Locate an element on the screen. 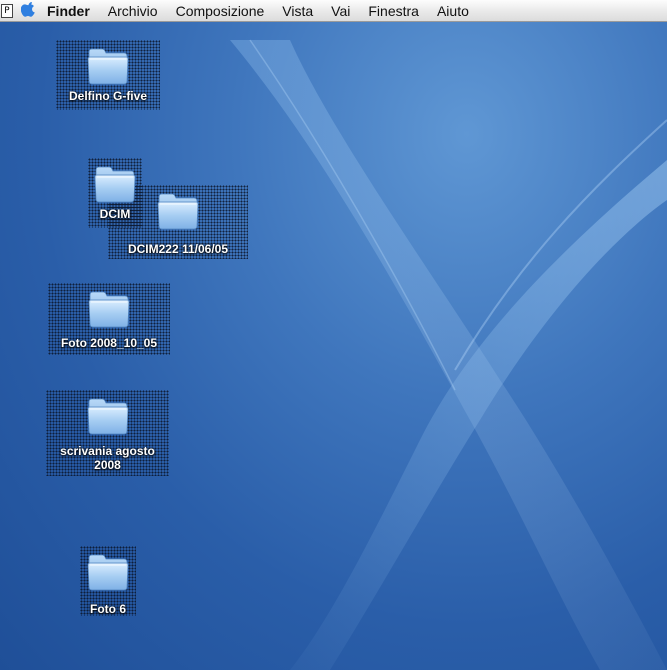 The height and width of the screenshot is (670, 667). desktop-icon-foto-2008: Foto 2008_10_05 is located at coordinates (109, 319).